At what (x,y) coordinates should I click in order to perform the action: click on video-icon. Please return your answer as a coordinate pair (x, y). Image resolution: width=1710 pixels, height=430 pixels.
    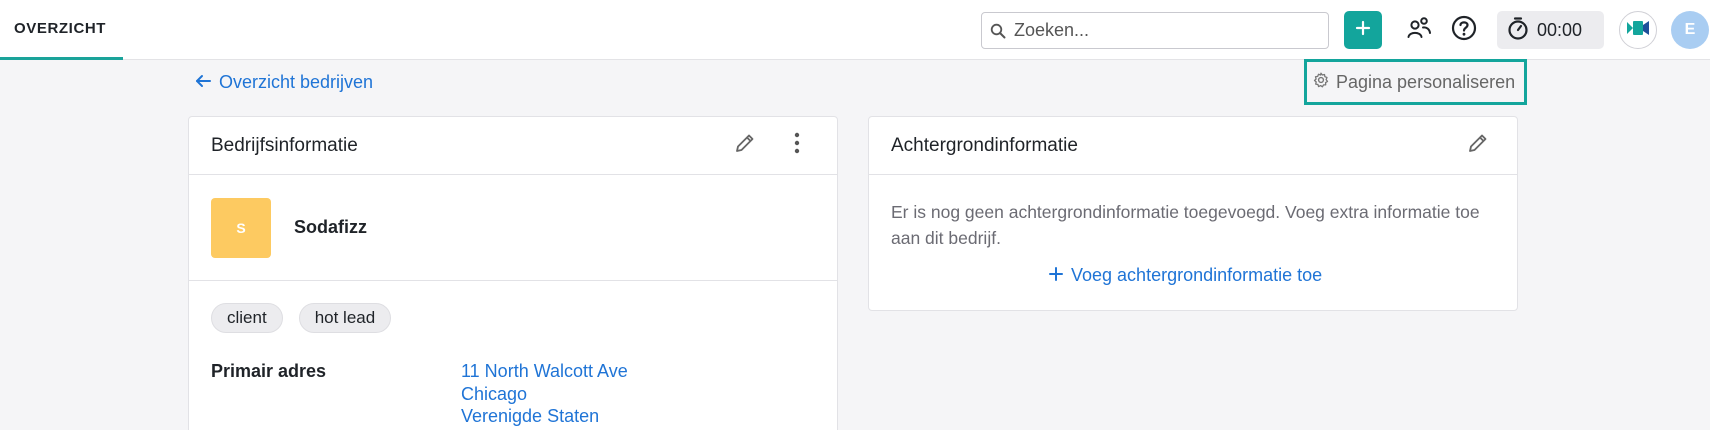
    Looking at the image, I should click on (1638, 30).